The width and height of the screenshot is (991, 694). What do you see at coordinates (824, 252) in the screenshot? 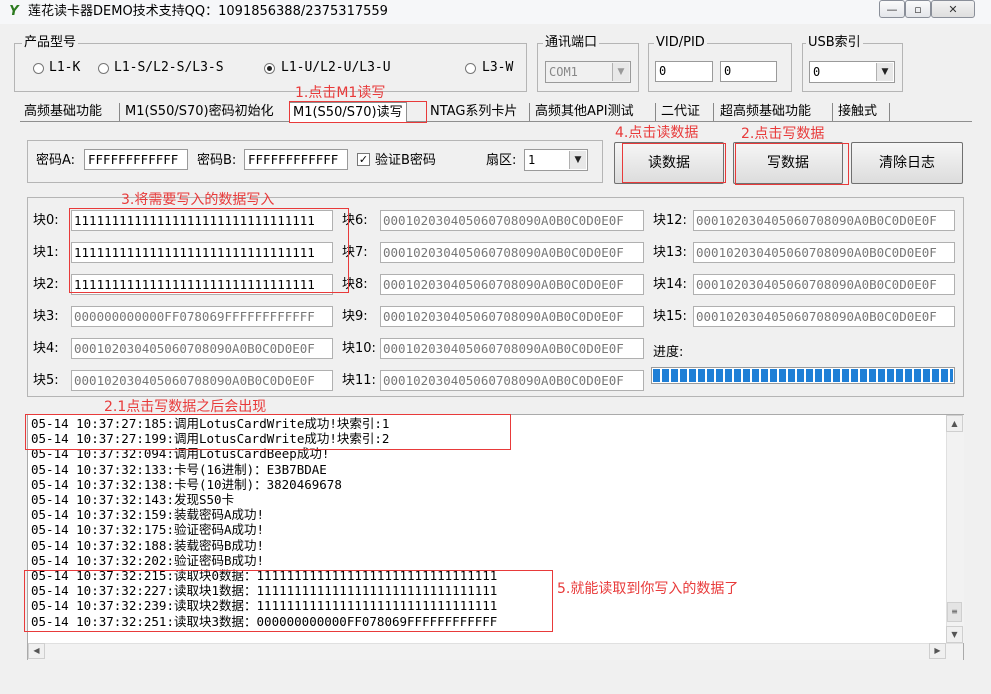
I see `block-input-13: 000102030405060708090A0B0C0D0E0F` at bounding box center [824, 252].